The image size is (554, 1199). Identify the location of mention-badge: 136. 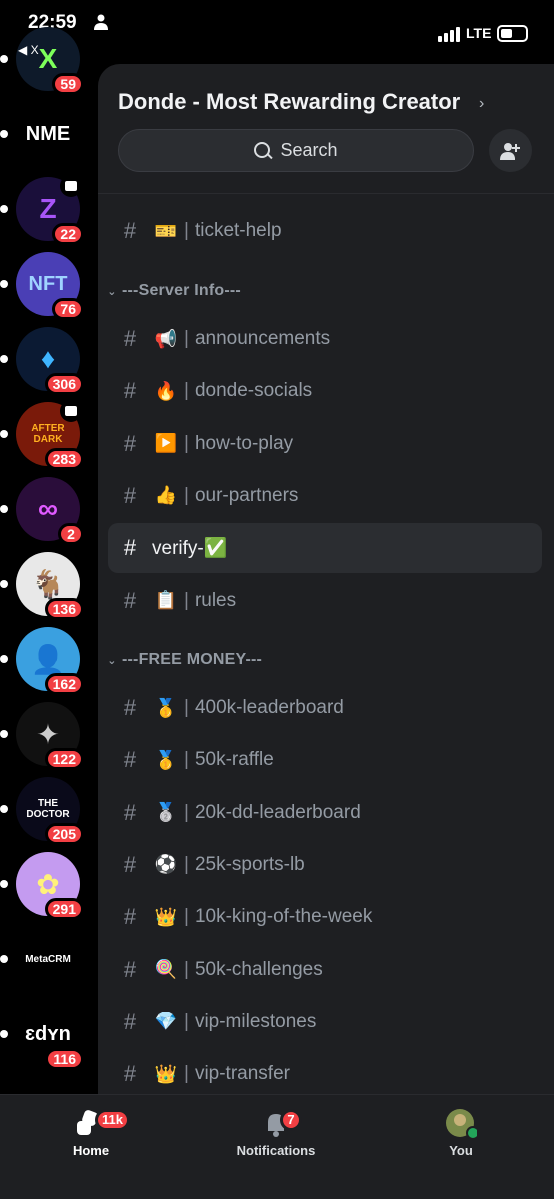
(64, 609).